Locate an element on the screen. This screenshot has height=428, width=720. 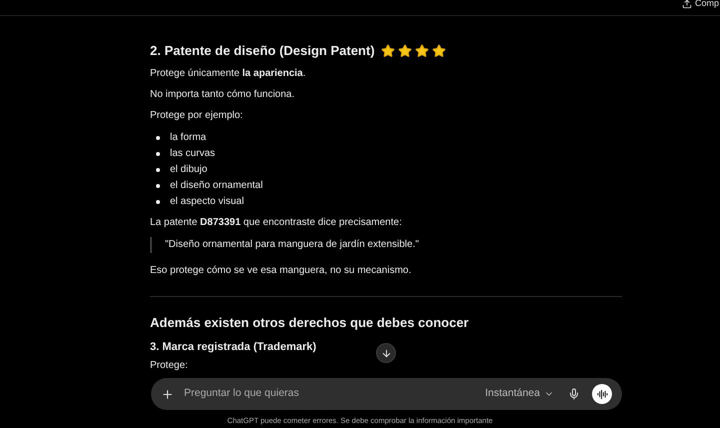
quote: "Diseño ornamental para manguera de jardín extensible." is located at coordinates (386, 245).